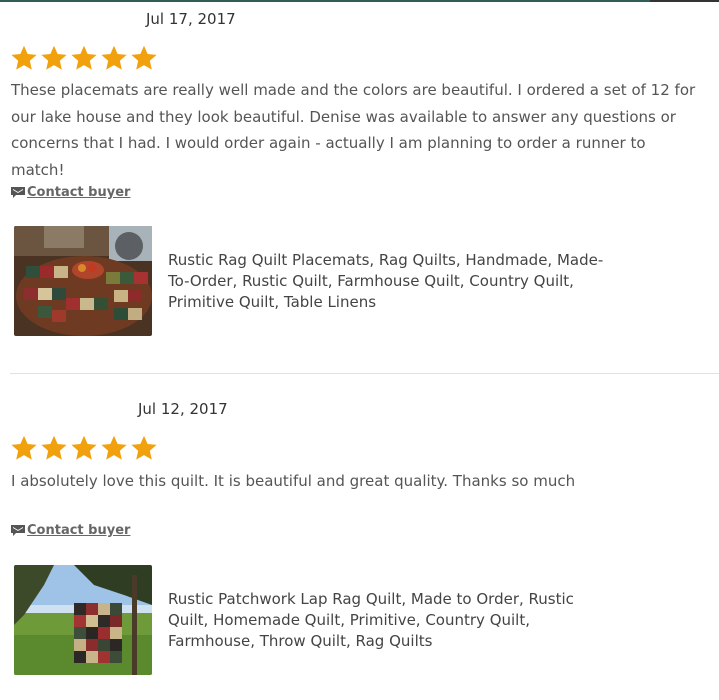 Image resolution: width=719 pixels, height=700 pixels. I want to click on review-date: Jul 17, 2017, so click(191, 19).